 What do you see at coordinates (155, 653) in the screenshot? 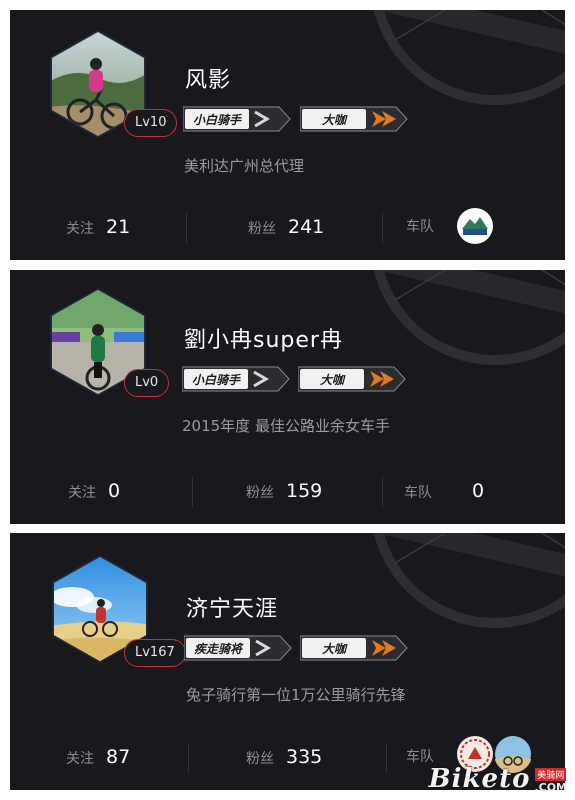
I see `level-badge: Lv167` at bounding box center [155, 653].